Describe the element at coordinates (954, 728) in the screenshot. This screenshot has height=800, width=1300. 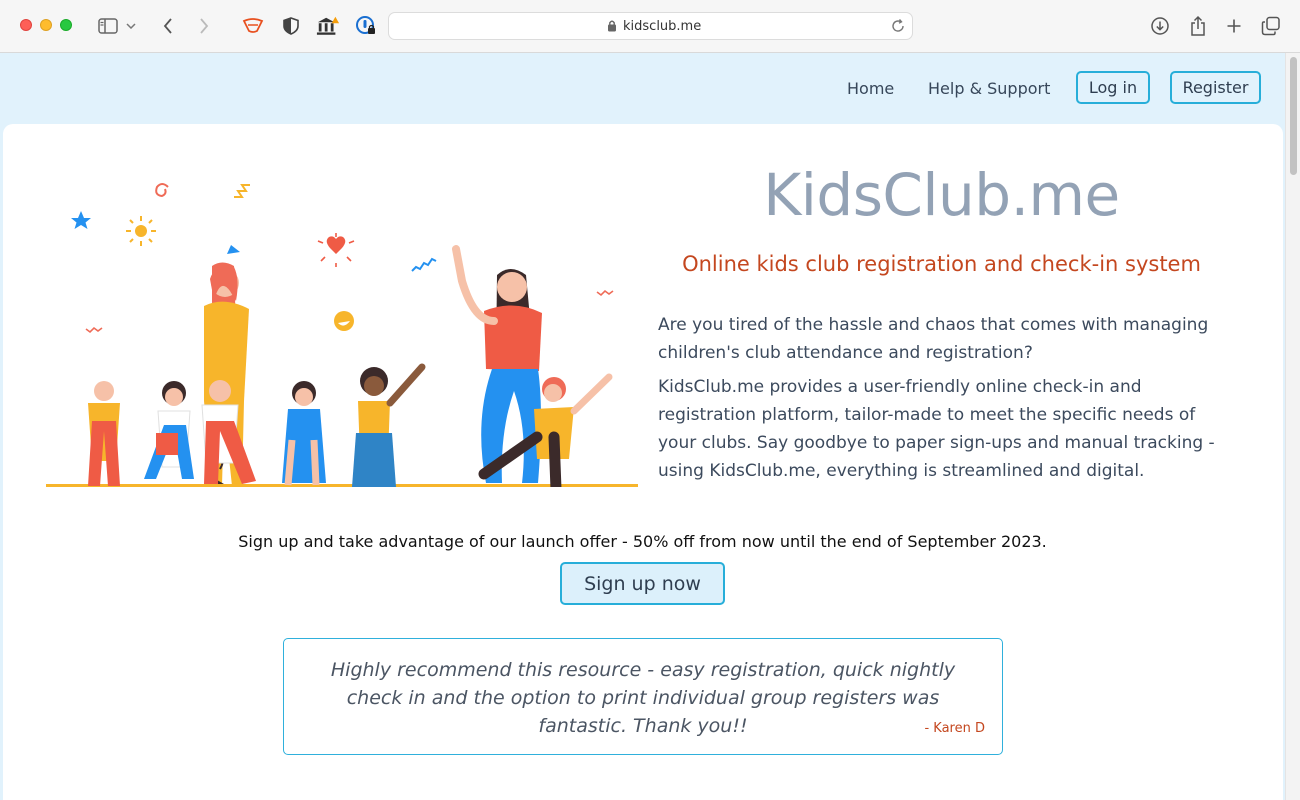
I see `testimonial-author: - Karen D` at that location.